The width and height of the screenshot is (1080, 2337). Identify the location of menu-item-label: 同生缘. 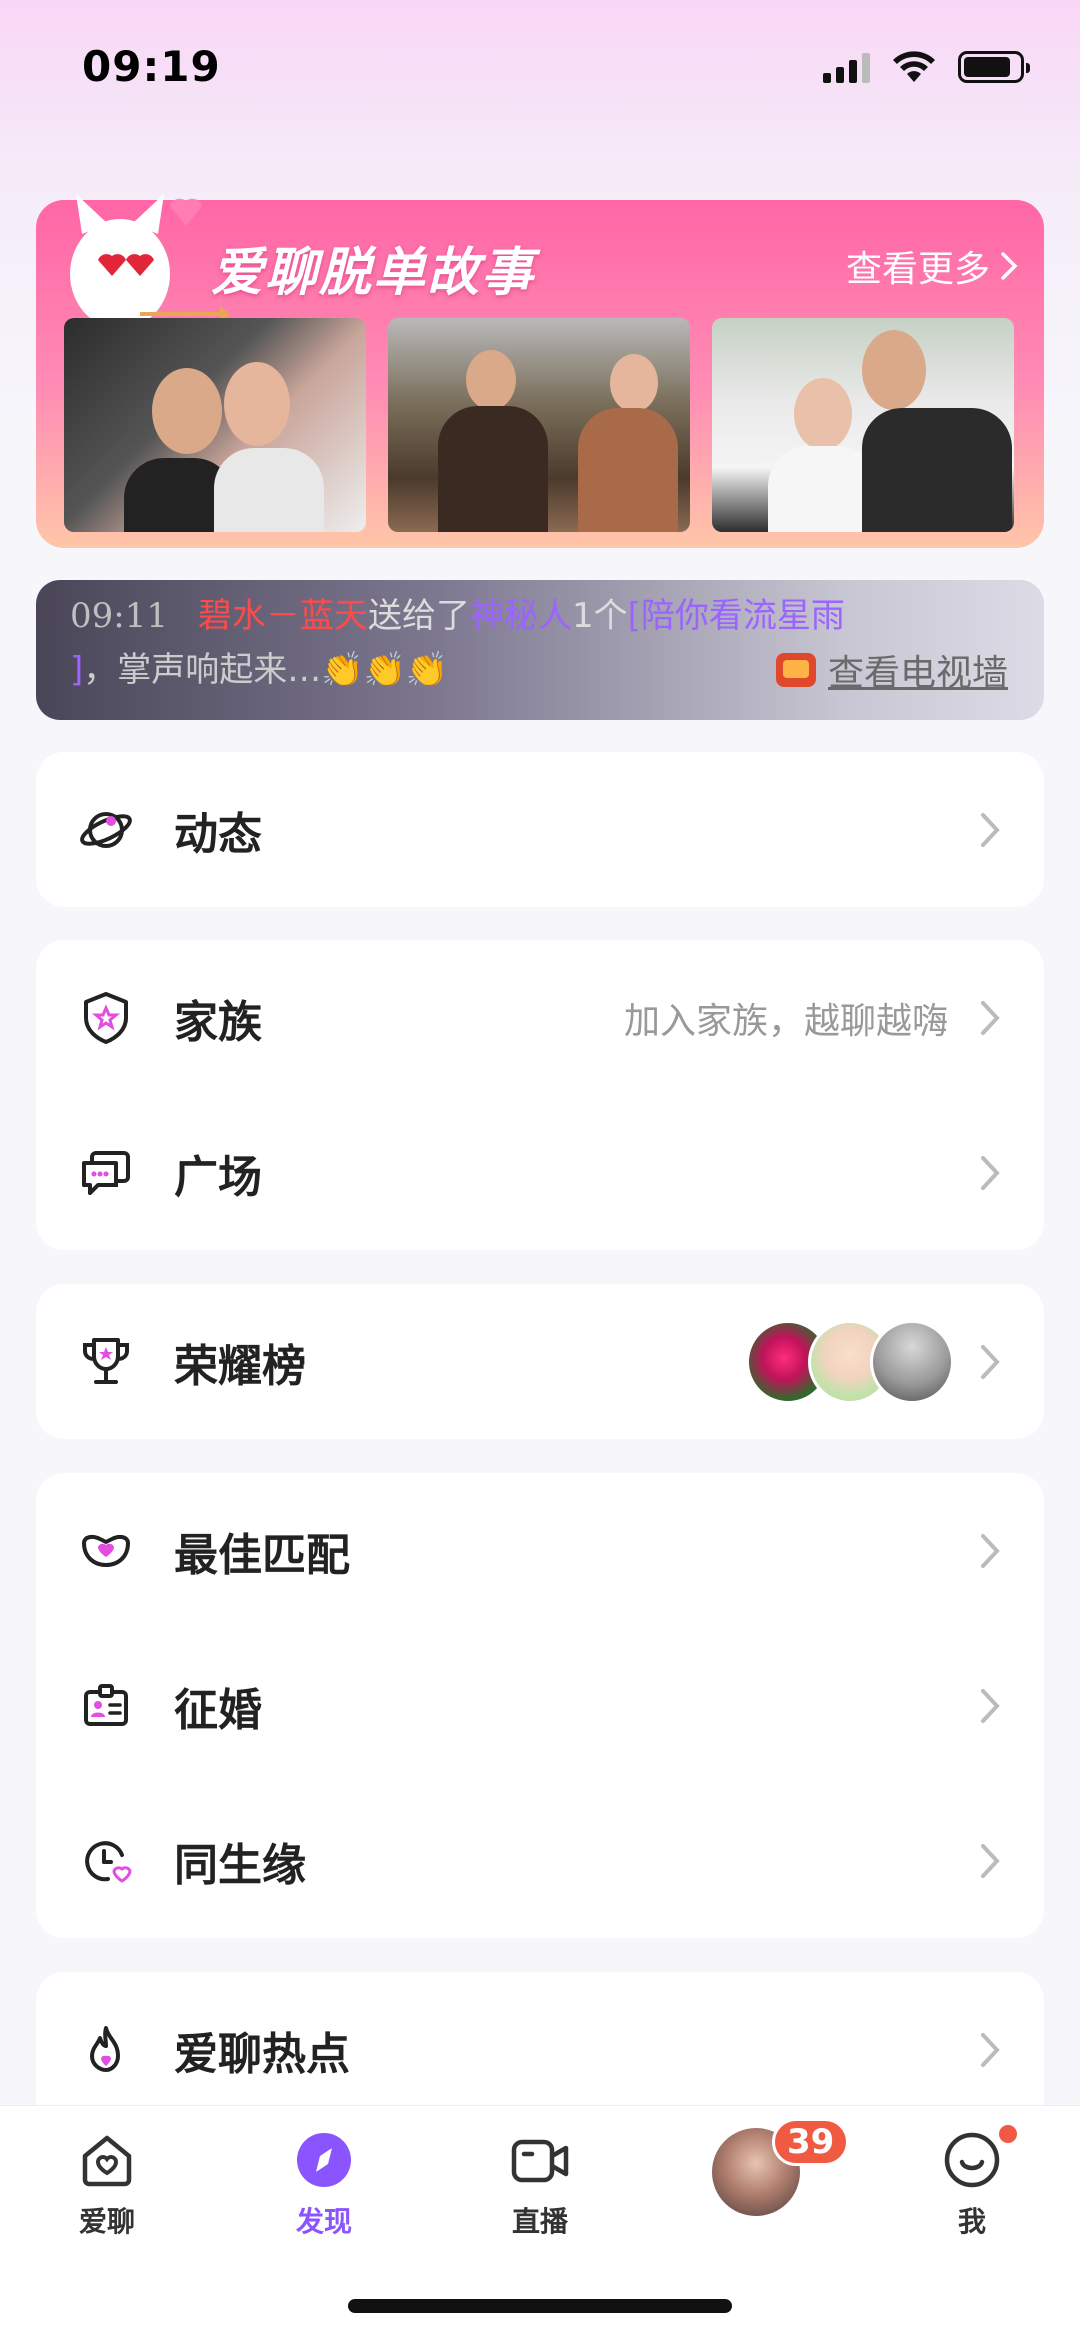
(240, 1865).